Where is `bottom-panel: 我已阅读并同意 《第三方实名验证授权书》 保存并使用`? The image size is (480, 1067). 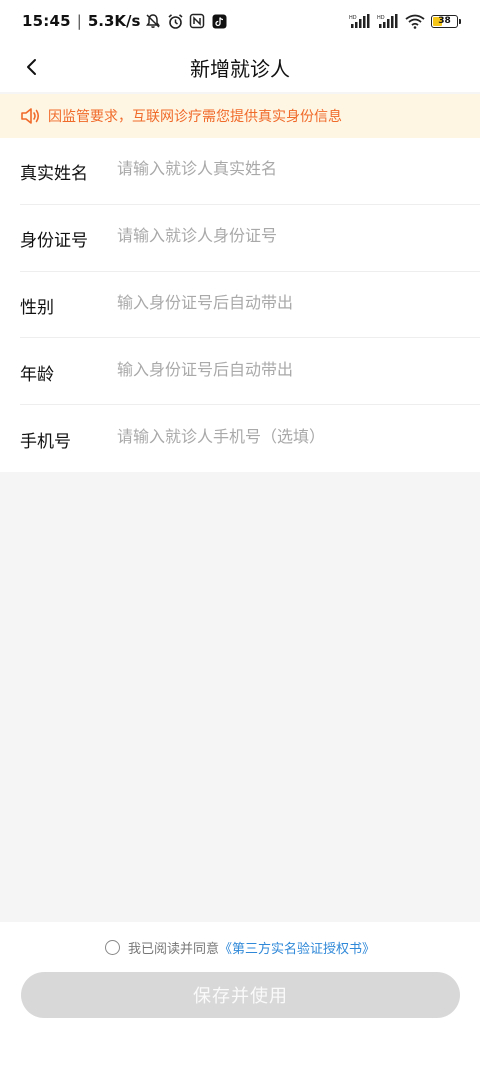
bottom-panel: 我已阅读并同意 《第三方实名验证授权书》 保存并使用 is located at coordinates (240, 994).